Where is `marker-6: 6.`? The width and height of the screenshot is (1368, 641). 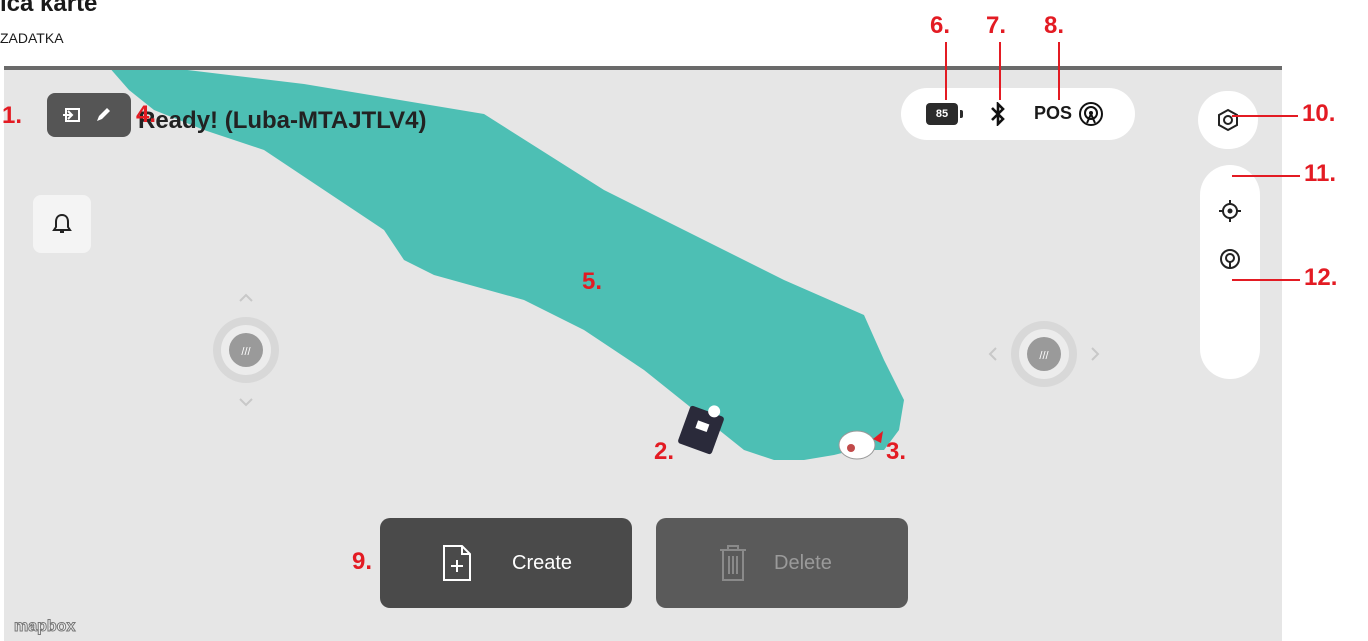
marker-6: 6. is located at coordinates (940, 25).